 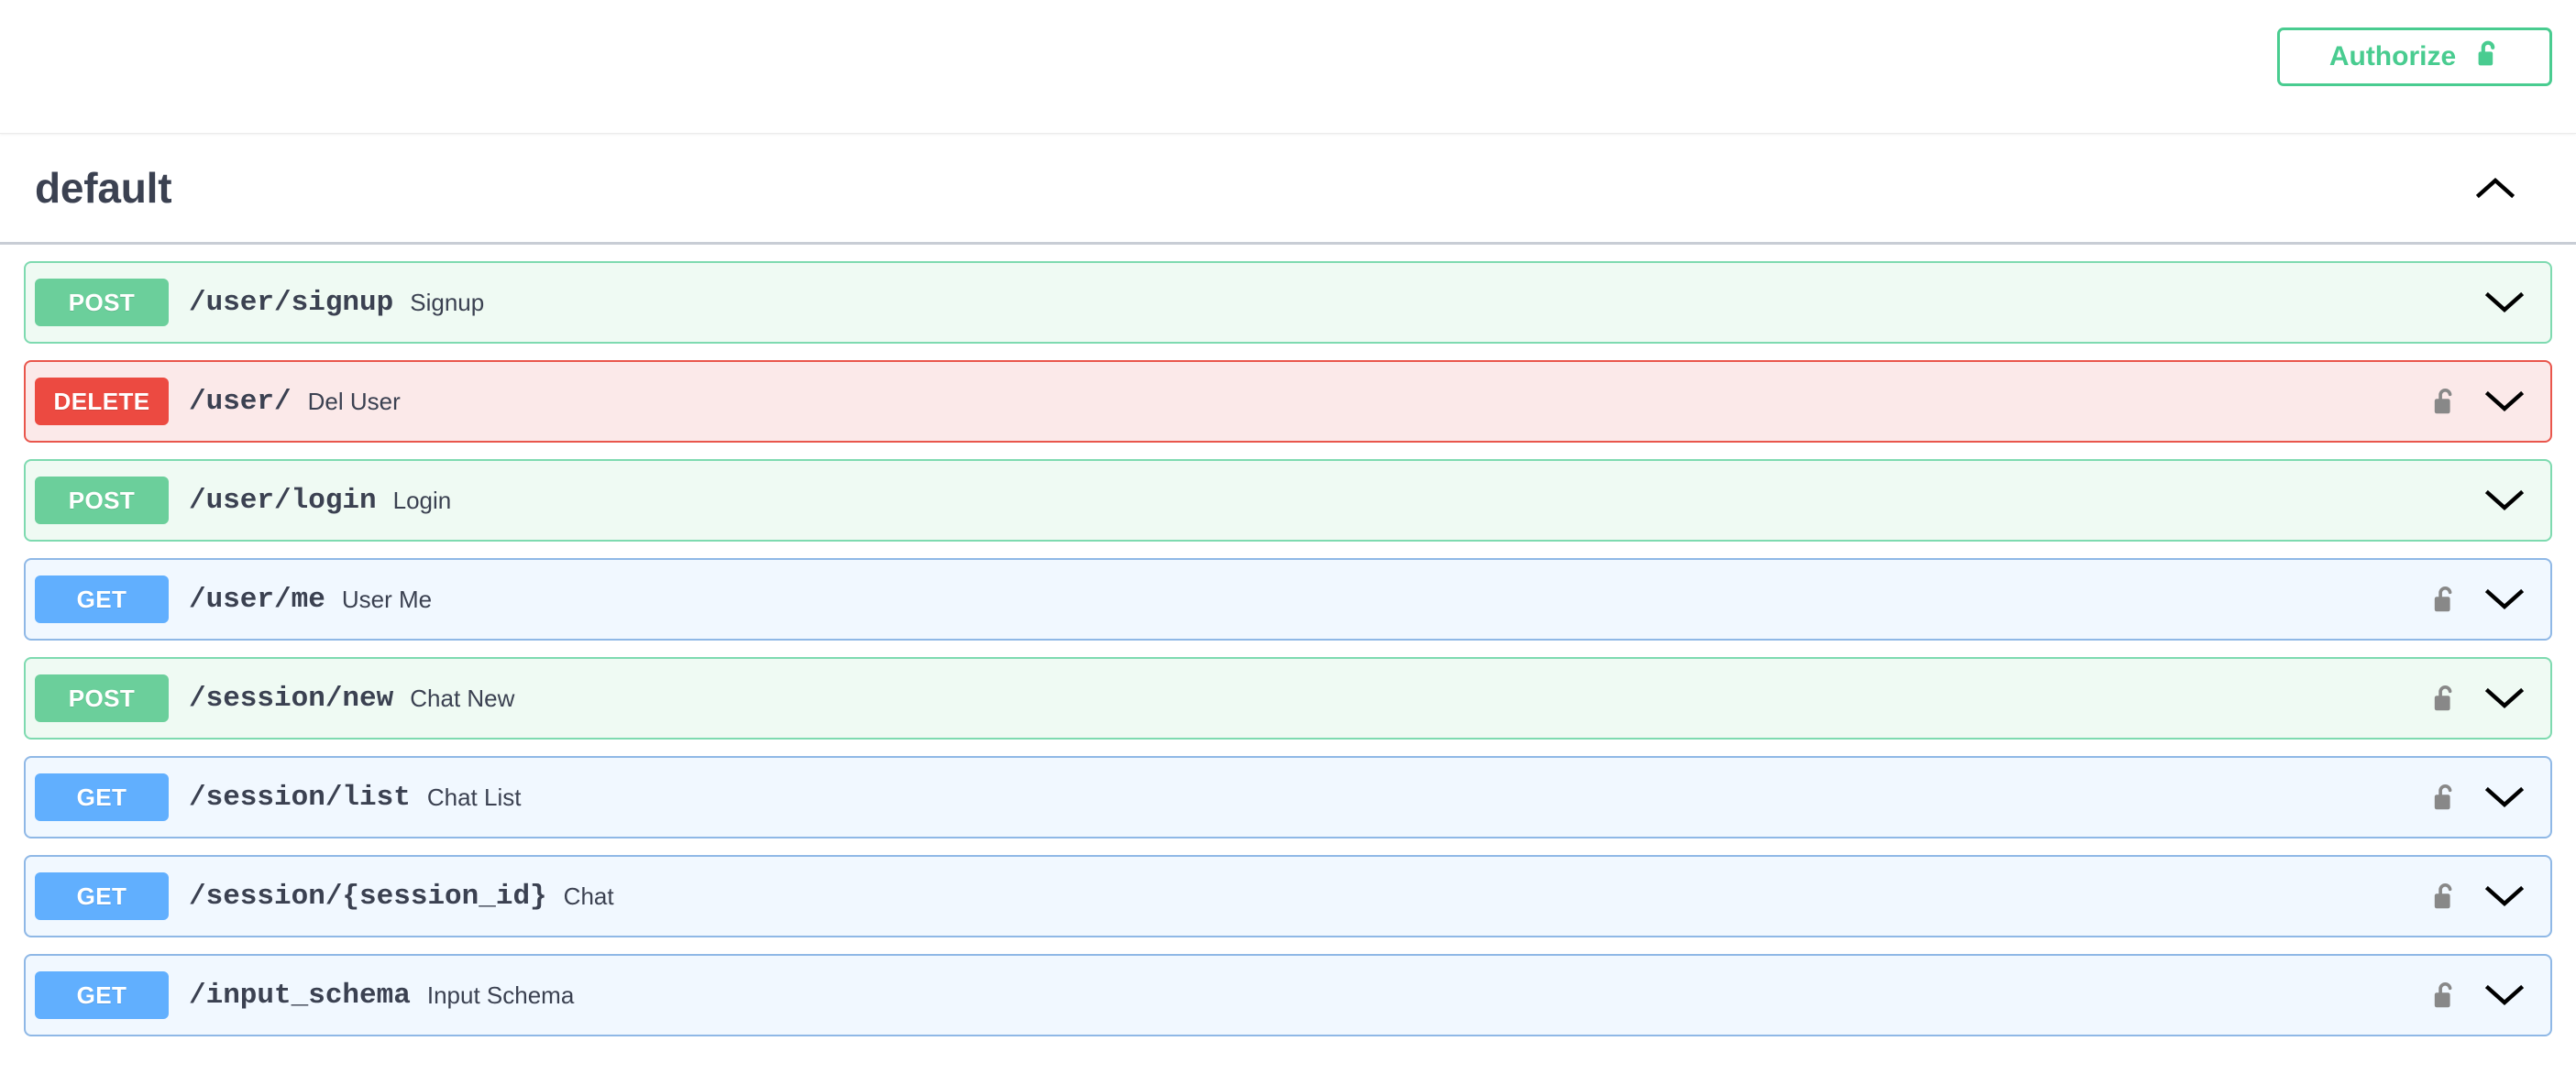 I want to click on operation-summary: Chat New, so click(x=462, y=698).